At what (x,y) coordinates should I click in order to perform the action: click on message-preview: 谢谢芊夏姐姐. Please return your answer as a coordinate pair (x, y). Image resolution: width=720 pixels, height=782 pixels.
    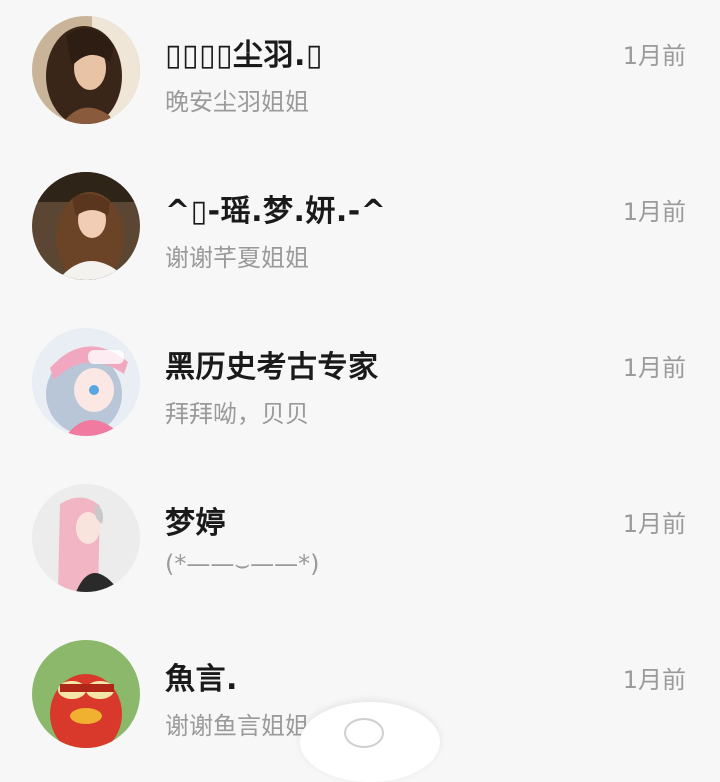
    Looking at the image, I should click on (237, 258).